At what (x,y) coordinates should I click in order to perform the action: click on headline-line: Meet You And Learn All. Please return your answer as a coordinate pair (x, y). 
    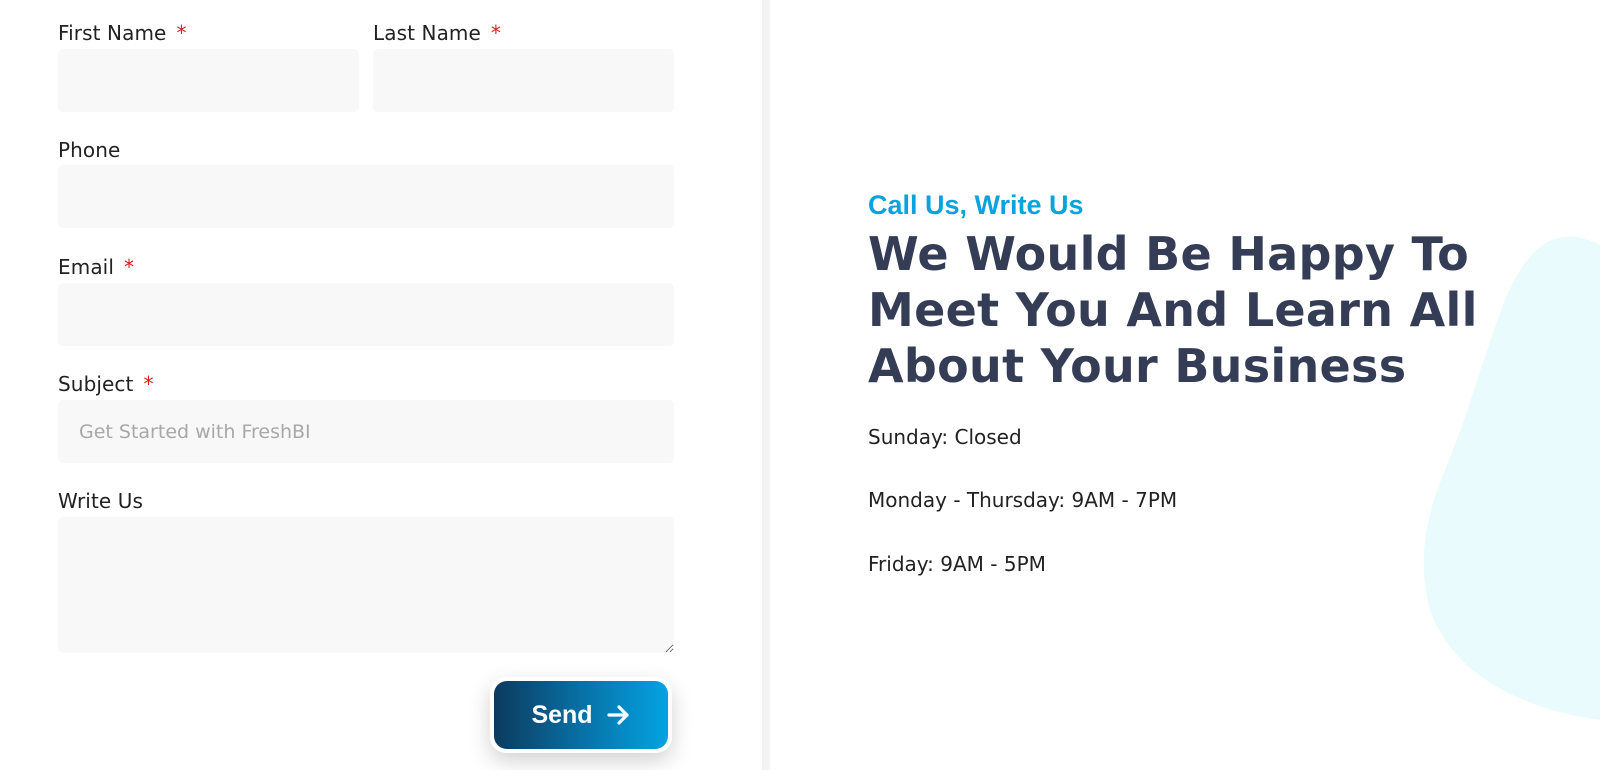
    Looking at the image, I should click on (1173, 310).